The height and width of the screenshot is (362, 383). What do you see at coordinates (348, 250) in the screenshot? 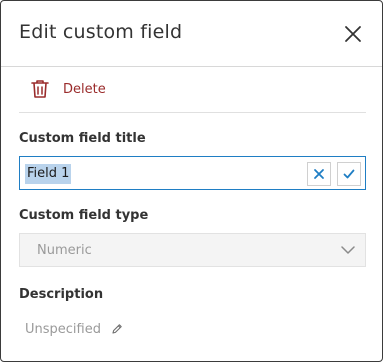
I see `chevron-down-icon` at bounding box center [348, 250].